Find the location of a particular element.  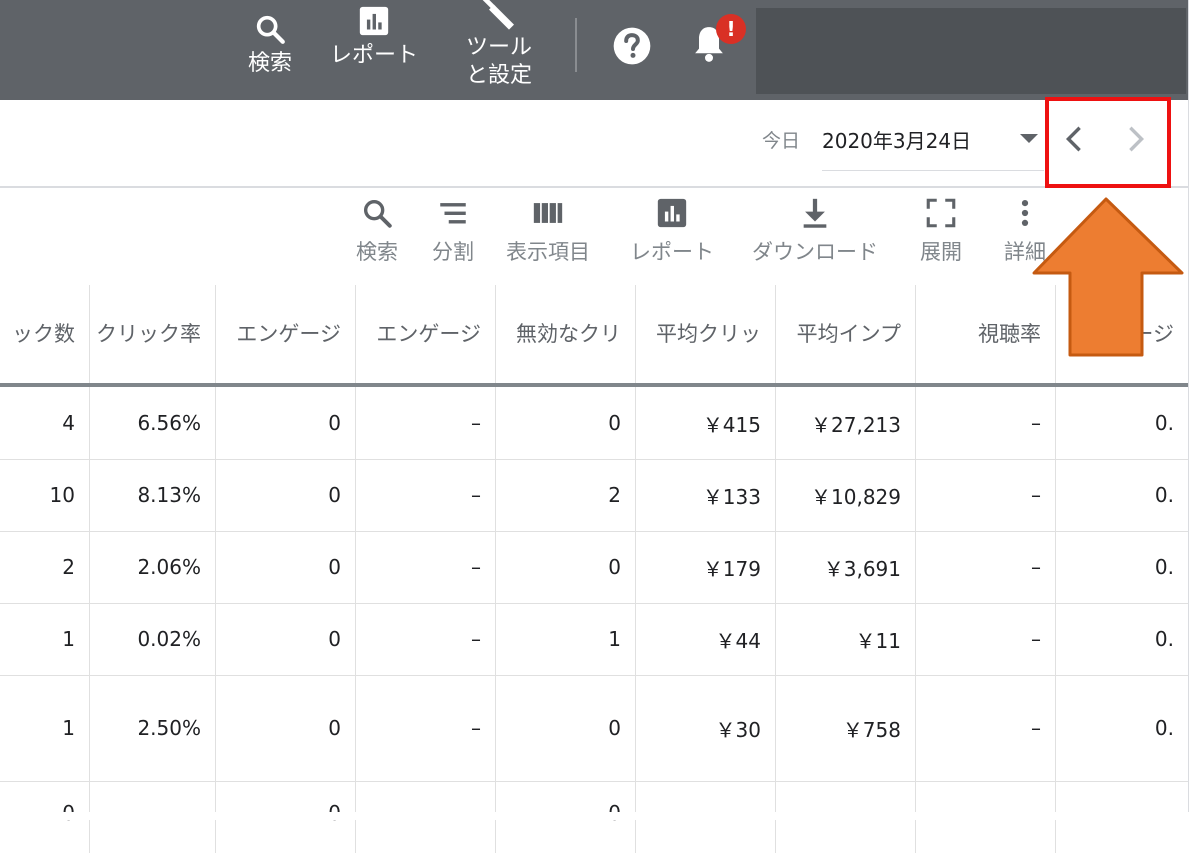

toolbar-report-label: レポート is located at coordinates (672, 252).